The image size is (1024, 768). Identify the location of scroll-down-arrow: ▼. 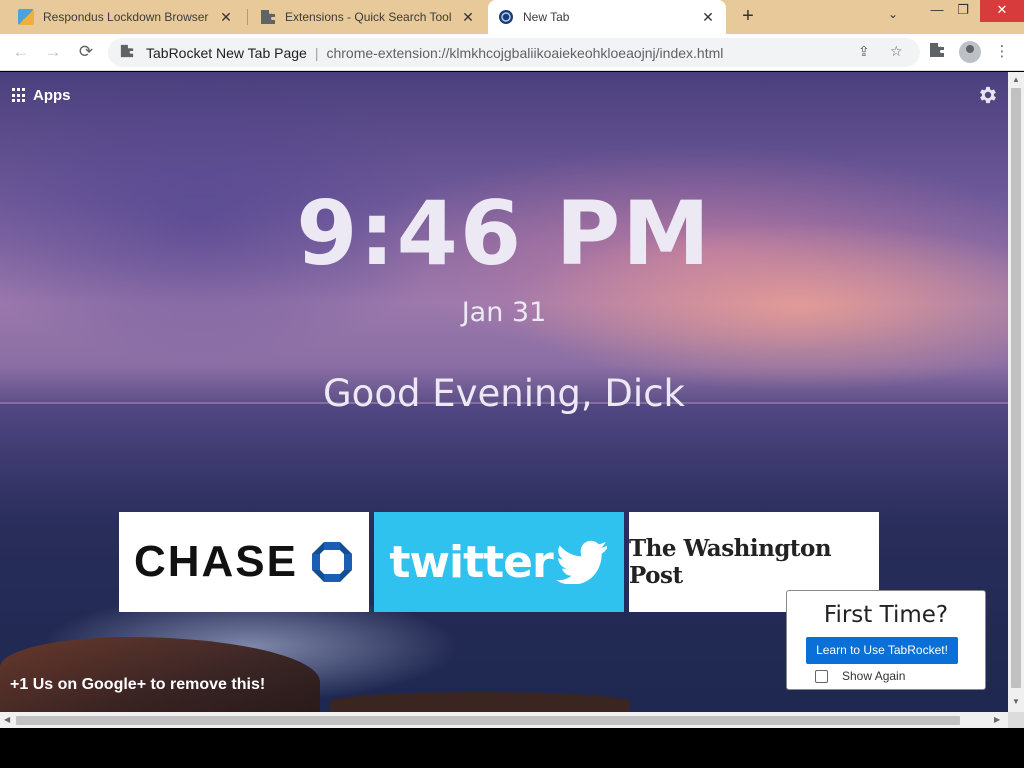
(1016, 701).